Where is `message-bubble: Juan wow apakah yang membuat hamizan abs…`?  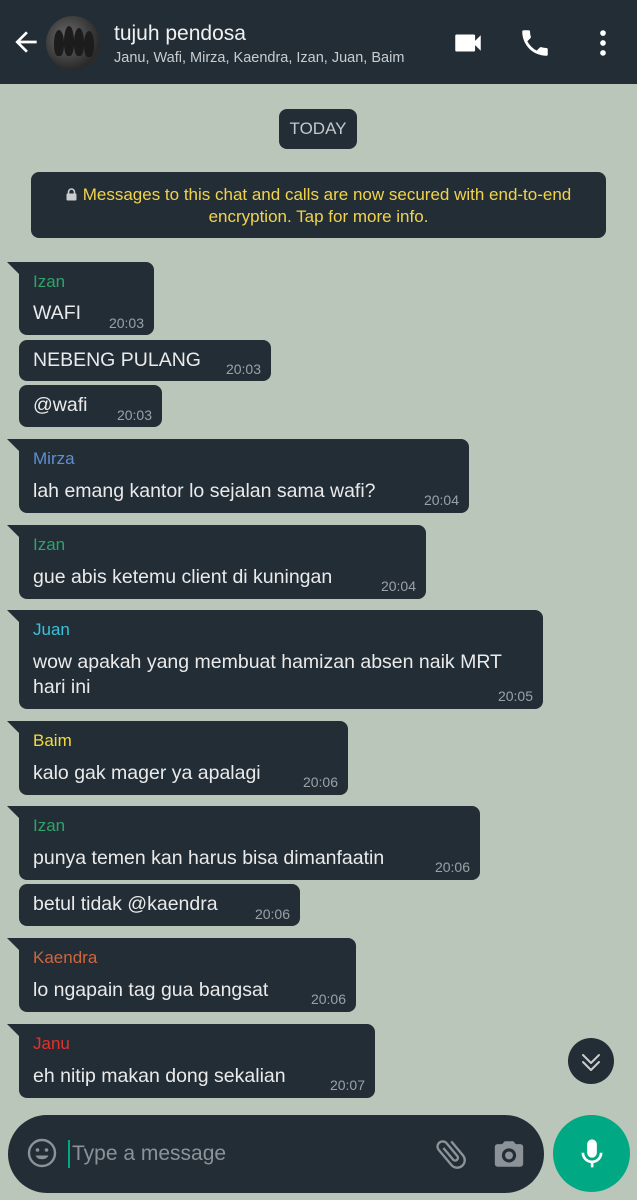 message-bubble: Juan wow apakah yang membuat hamizan abs… is located at coordinates (275, 659).